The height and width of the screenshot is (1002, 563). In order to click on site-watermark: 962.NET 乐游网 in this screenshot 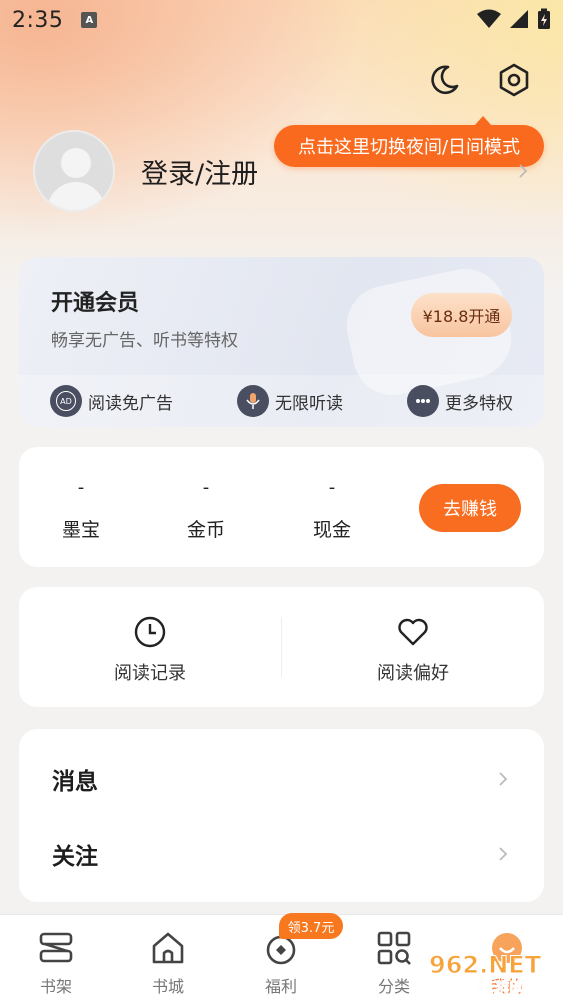, I will do `click(486, 975)`.